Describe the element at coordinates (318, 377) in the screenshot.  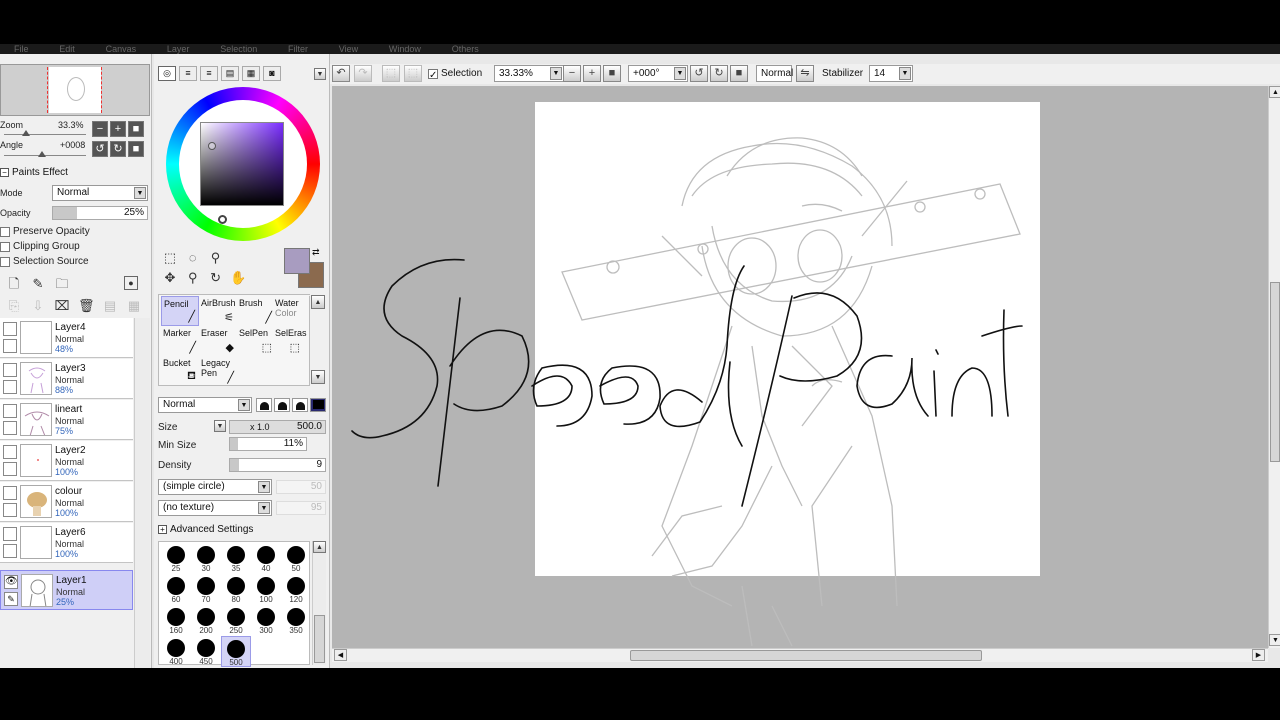
I see `brush-scroll-down: ▼` at that location.